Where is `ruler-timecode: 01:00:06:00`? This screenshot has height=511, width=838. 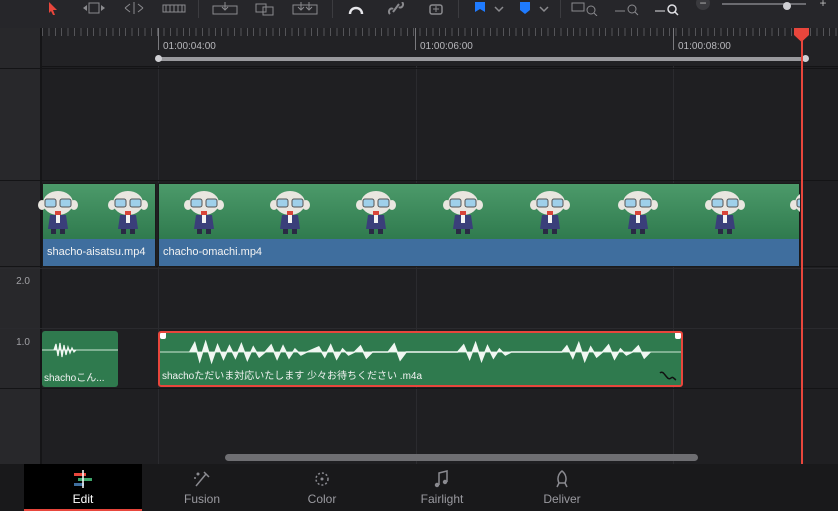
ruler-timecode: 01:00:06:00 is located at coordinates (446, 46).